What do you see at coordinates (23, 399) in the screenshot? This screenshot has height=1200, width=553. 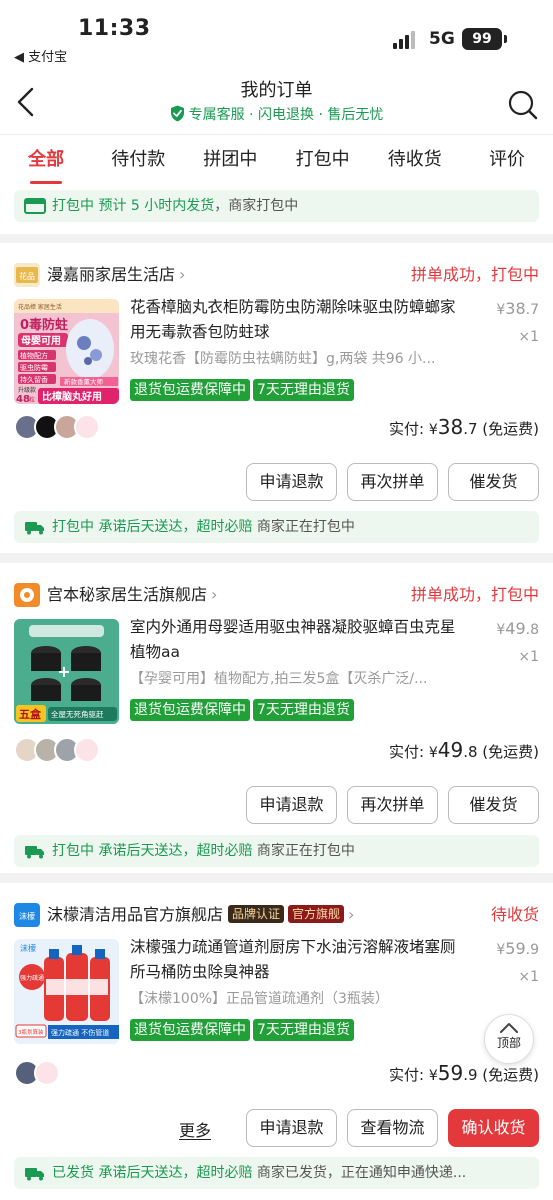 I see `thumb-count: 48` at bounding box center [23, 399].